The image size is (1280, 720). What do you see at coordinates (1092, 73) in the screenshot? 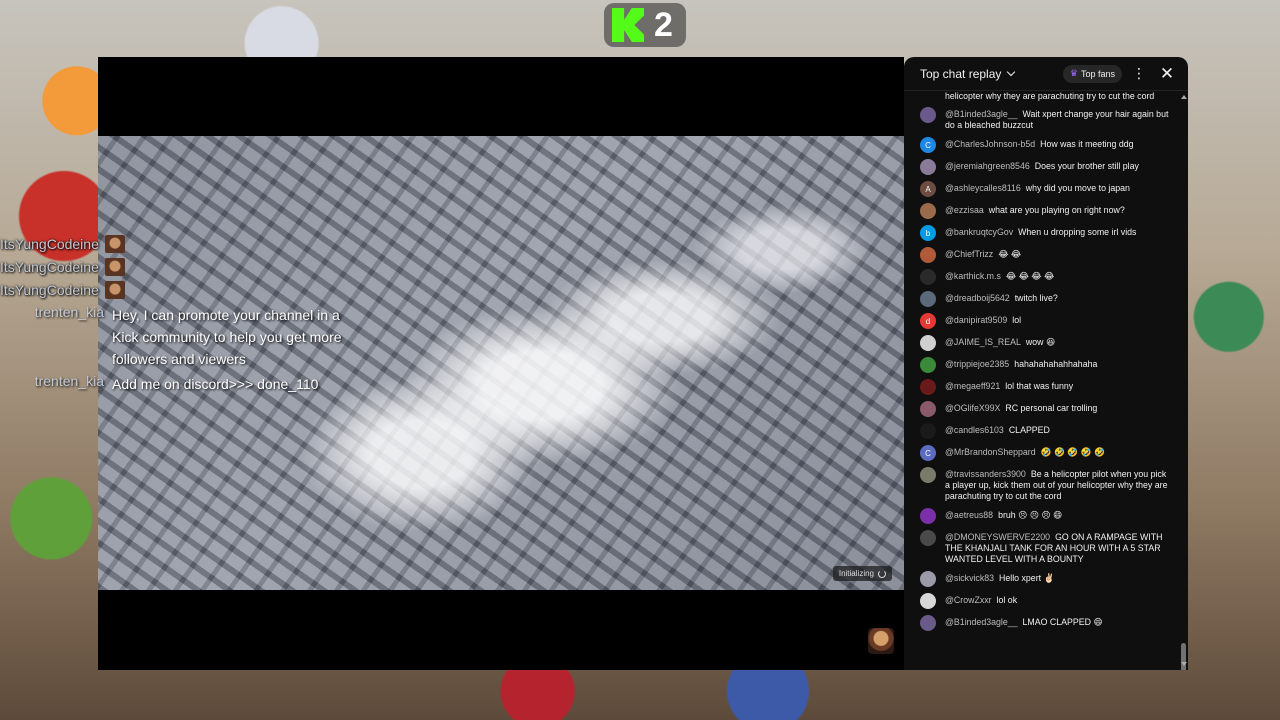
I see `top-fans-button: ♛ Top fans` at bounding box center [1092, 73].